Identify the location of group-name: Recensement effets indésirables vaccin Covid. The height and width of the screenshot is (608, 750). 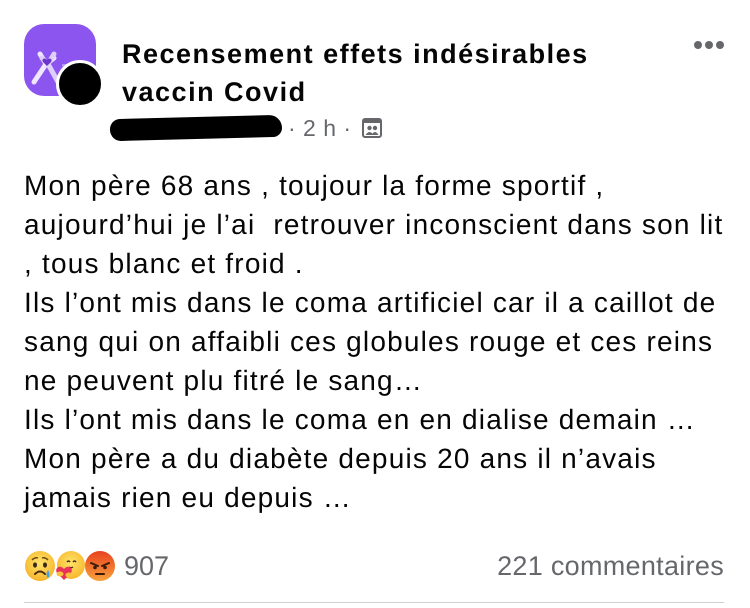
(382, 73).